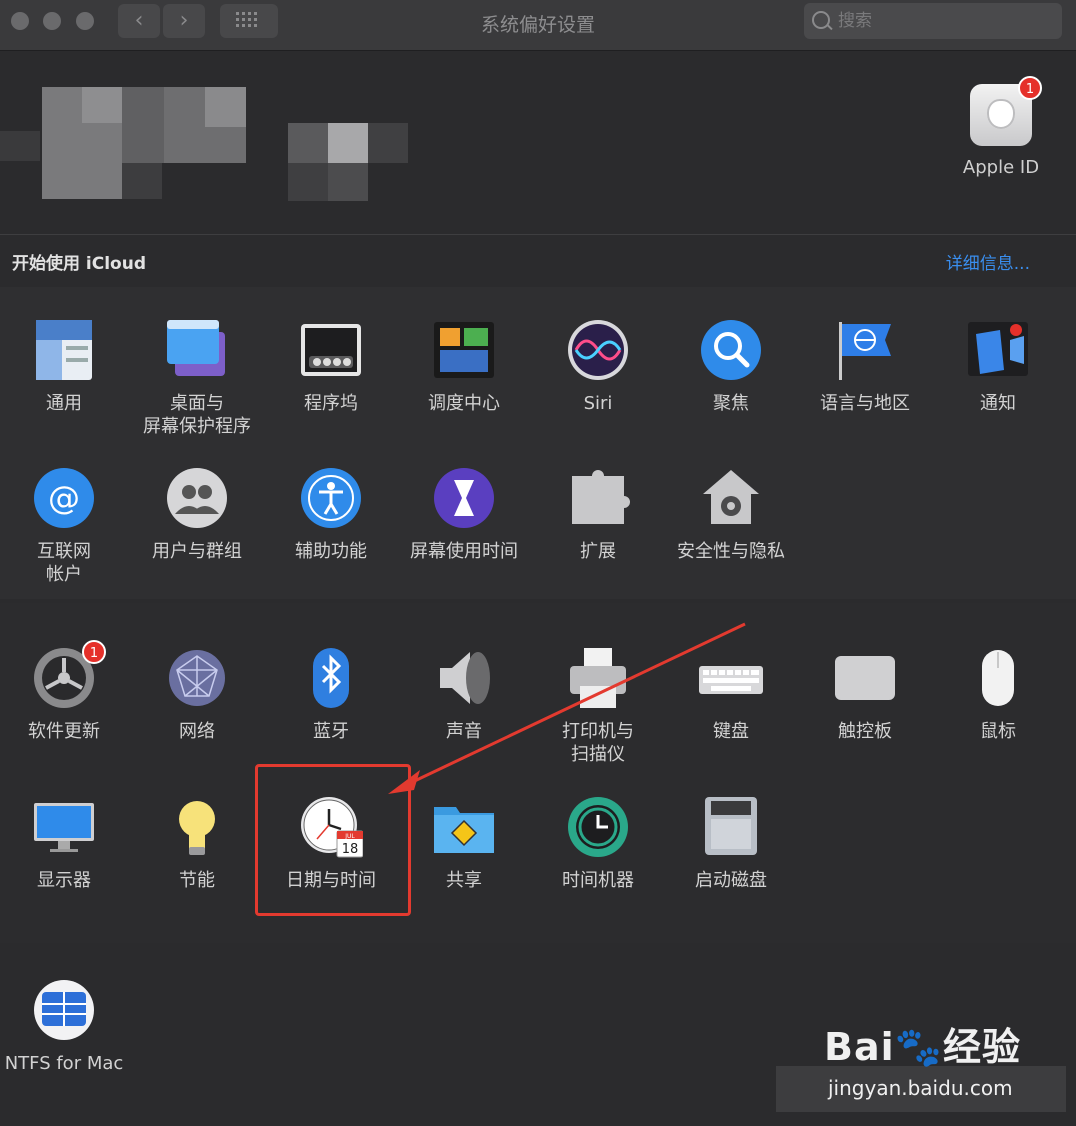 This screenshot has width=1076, height=1126. Describe the element at coordinates (598, 350) in the screenshot. I see `siri-icon` at that location.